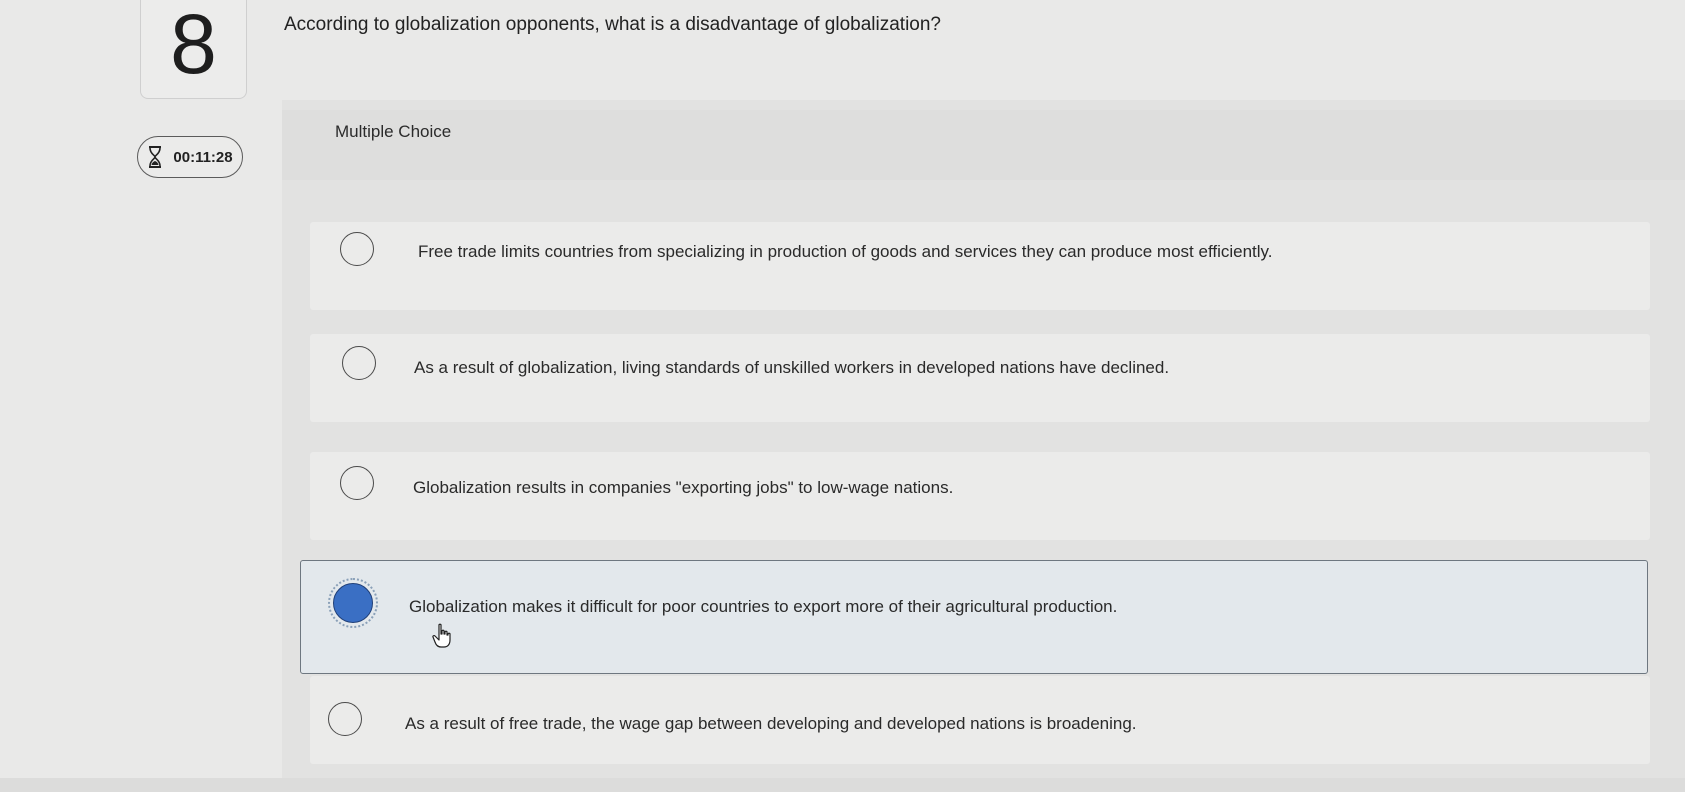  Describe the element at coordinates (193, 45) in the screenshot. I see `question-number: 8` at that location.